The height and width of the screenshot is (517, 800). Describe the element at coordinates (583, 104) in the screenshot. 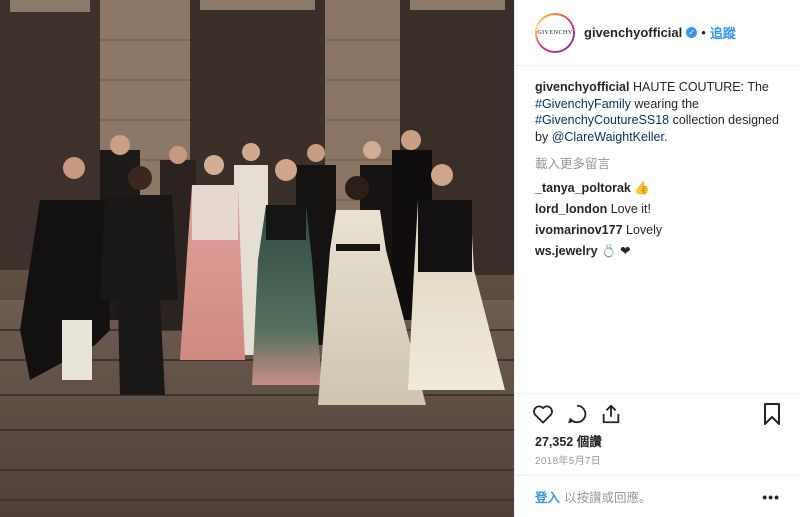

I see `hashtag-link: #GivenchyFamily` at that location.